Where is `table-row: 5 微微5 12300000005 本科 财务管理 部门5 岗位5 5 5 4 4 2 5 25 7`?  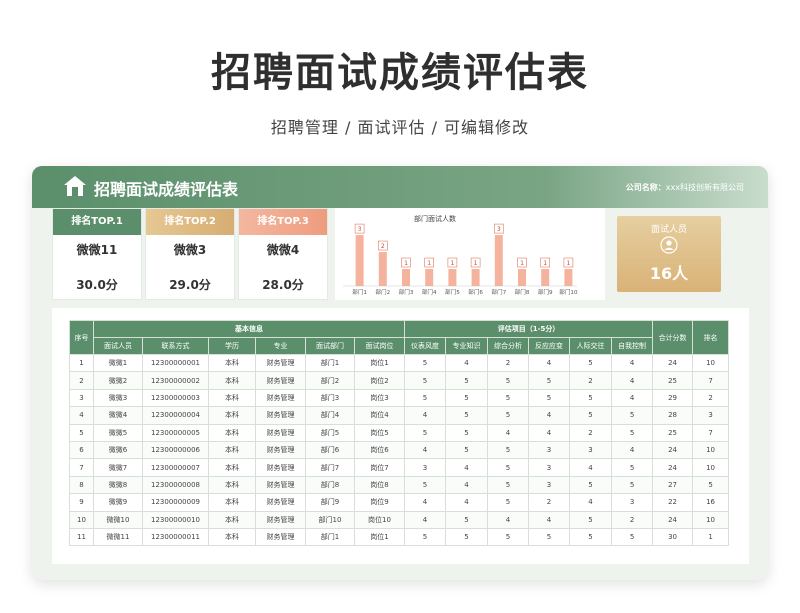
table-row: 5 微微5 12300000005 本科 财务管理 部门5 岗位5 5 5 4 4 2 5 25 7 is located at coordinates (399, 432).